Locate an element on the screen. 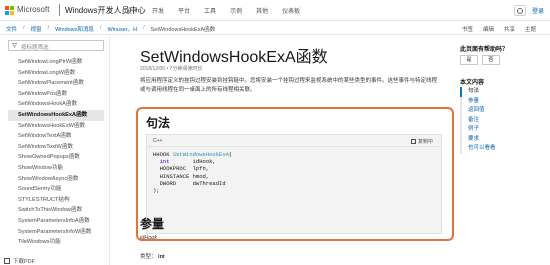 Image resolution: width=550 pixels, height=265 pixels. sidebar-item: SystemParametersInfoA函数 is located at coordinates (56, 221).